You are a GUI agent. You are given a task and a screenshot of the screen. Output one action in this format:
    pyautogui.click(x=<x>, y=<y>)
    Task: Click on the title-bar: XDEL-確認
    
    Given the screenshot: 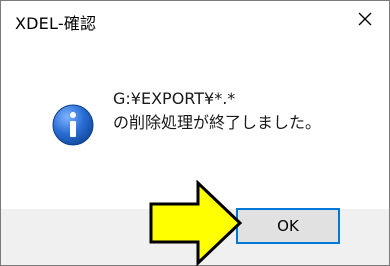 What is the action you would take?
    pyautogui.click(x=195, y=19)
    